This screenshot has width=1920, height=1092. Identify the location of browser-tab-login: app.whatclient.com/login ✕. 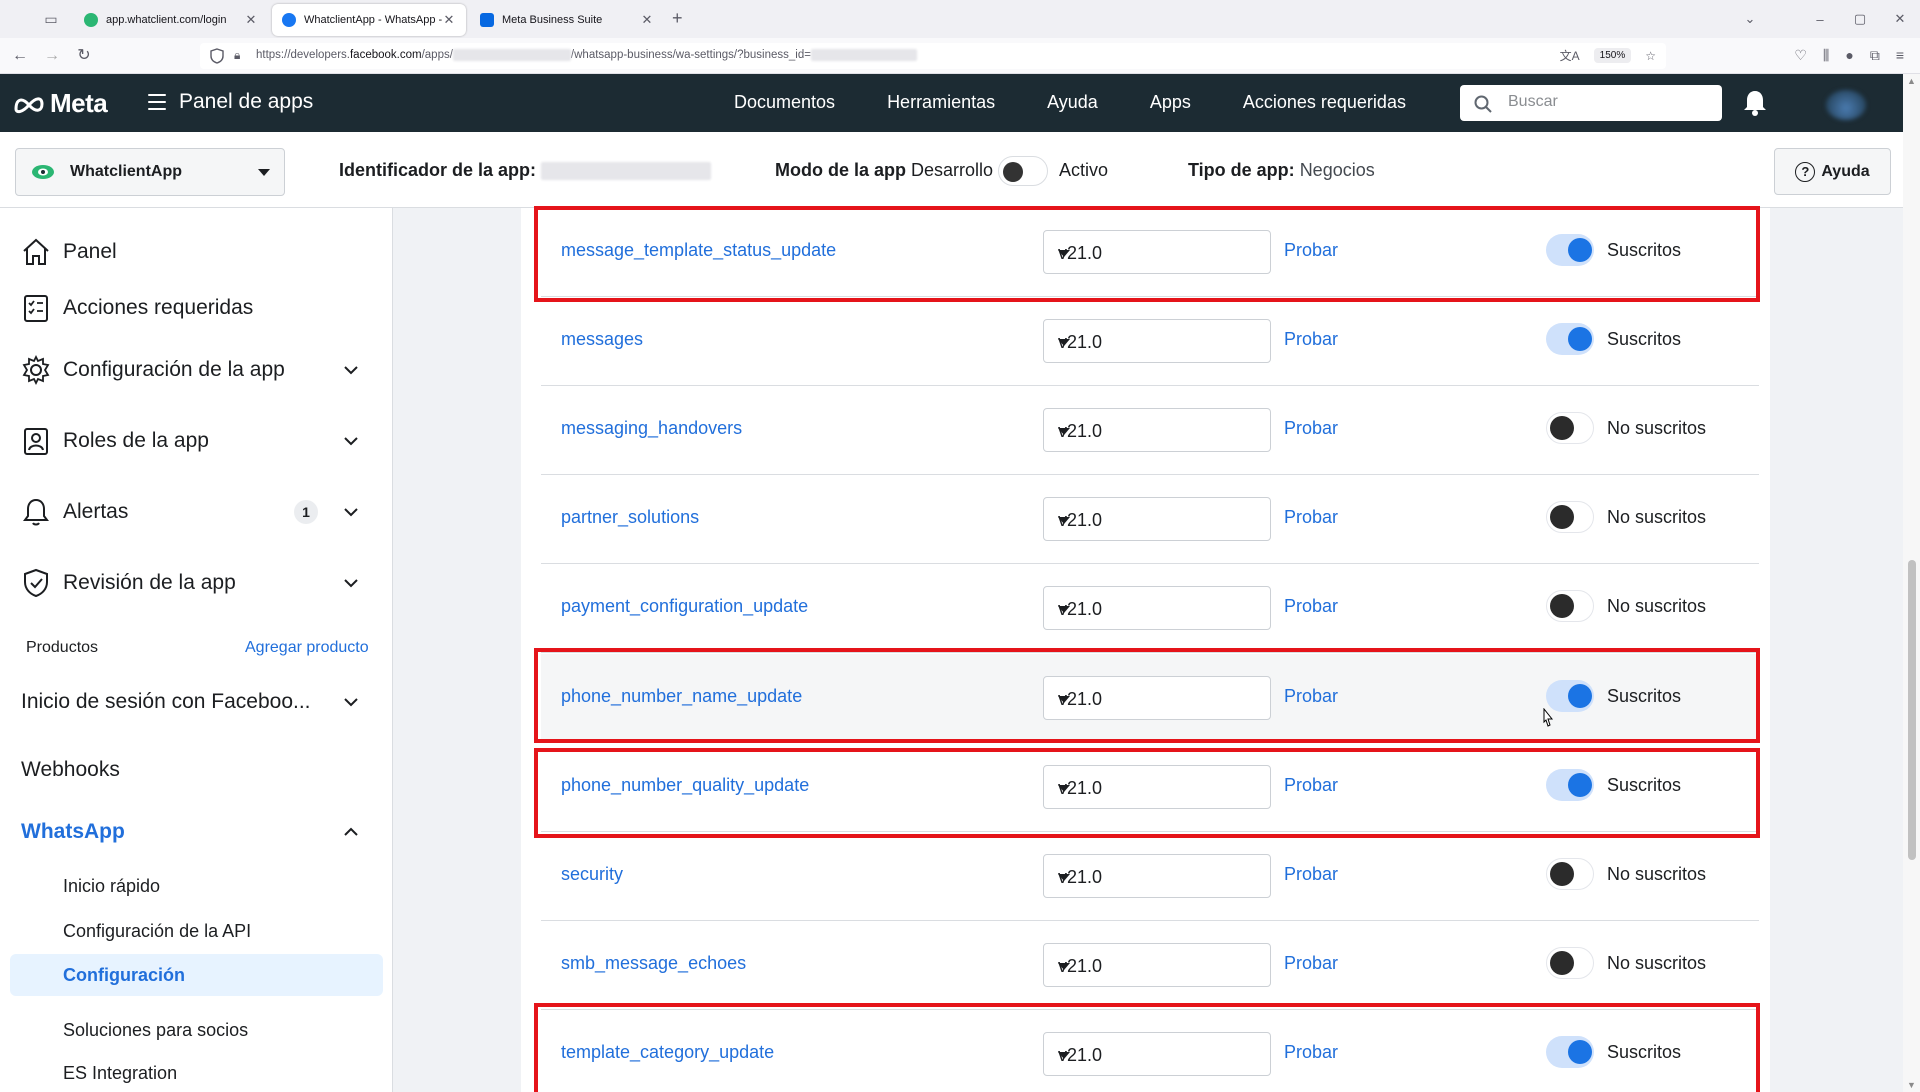
(171, 20).